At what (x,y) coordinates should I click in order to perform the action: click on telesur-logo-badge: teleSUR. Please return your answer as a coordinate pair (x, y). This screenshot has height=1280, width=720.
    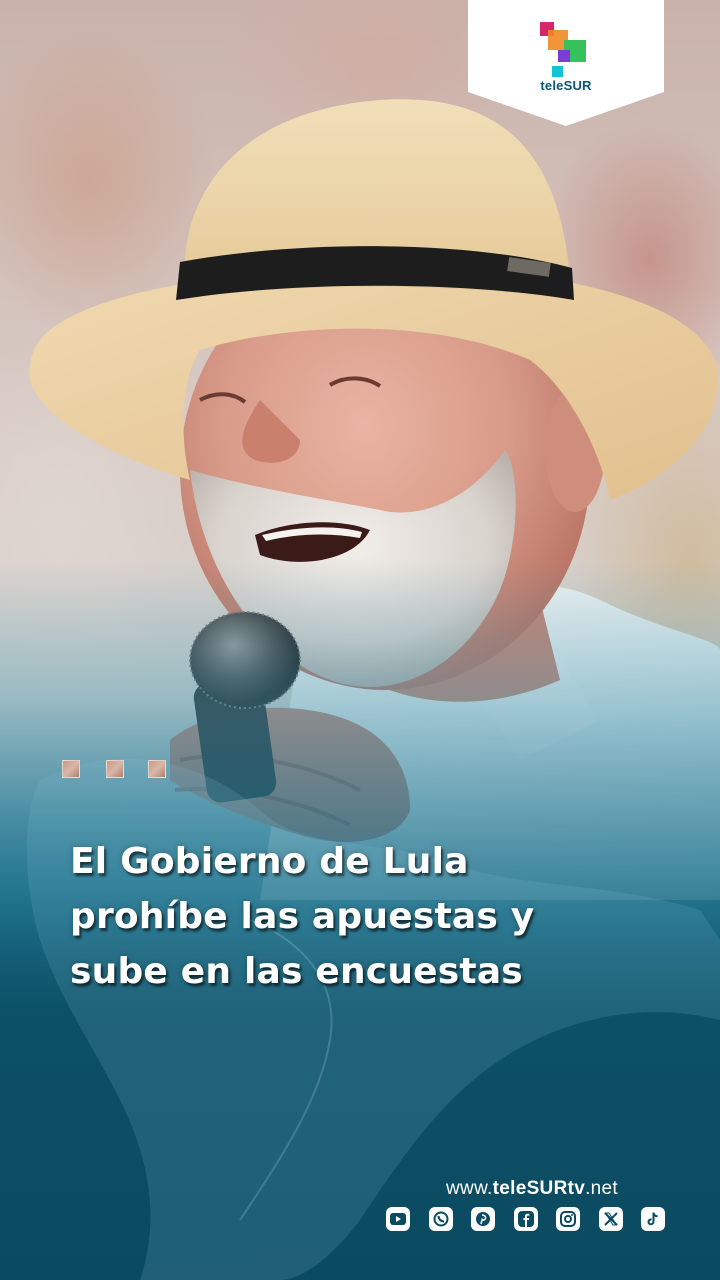
    Looking at the image, I should click on (566, 63).